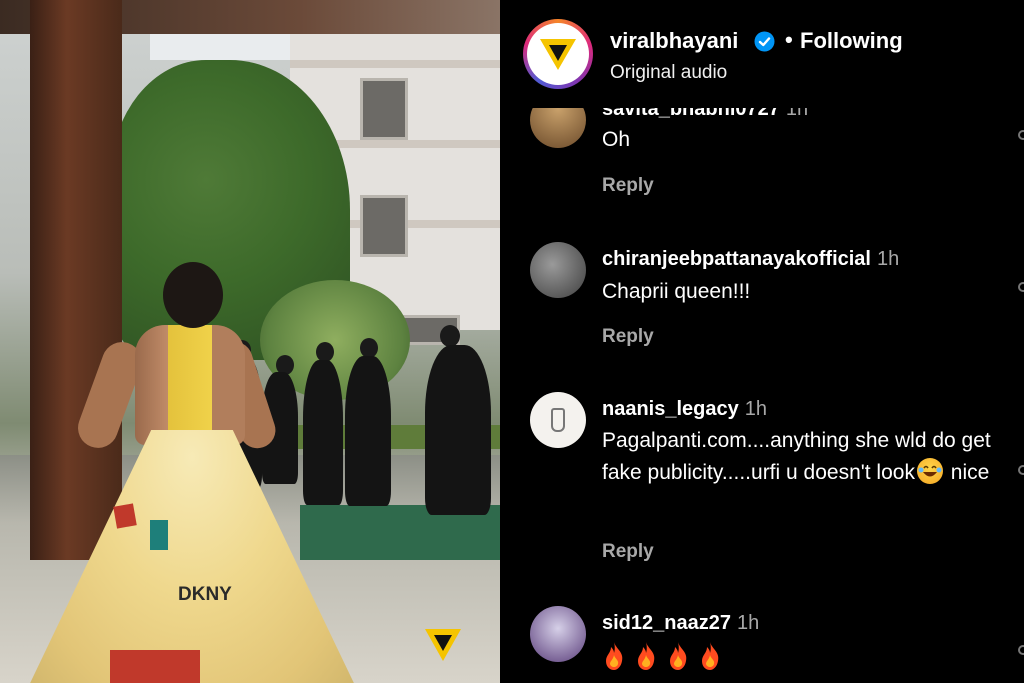  Describe the element at coordinates (674, 41) in the screenshot. I see `account-username: viralbhayani` at that location.